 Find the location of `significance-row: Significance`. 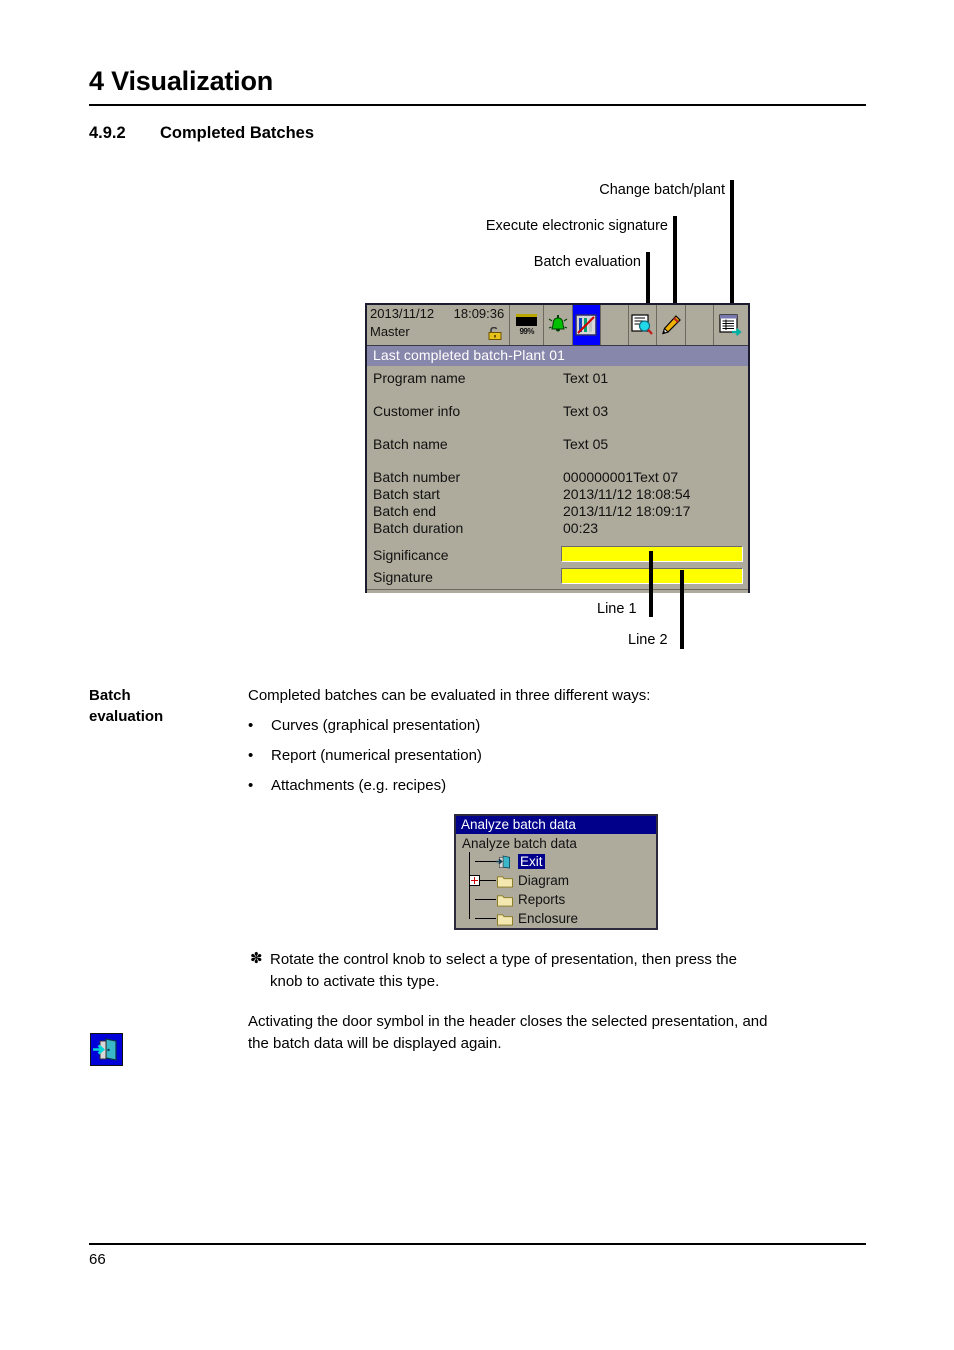

significance-row: Significance is located at coordinates (557, 555).